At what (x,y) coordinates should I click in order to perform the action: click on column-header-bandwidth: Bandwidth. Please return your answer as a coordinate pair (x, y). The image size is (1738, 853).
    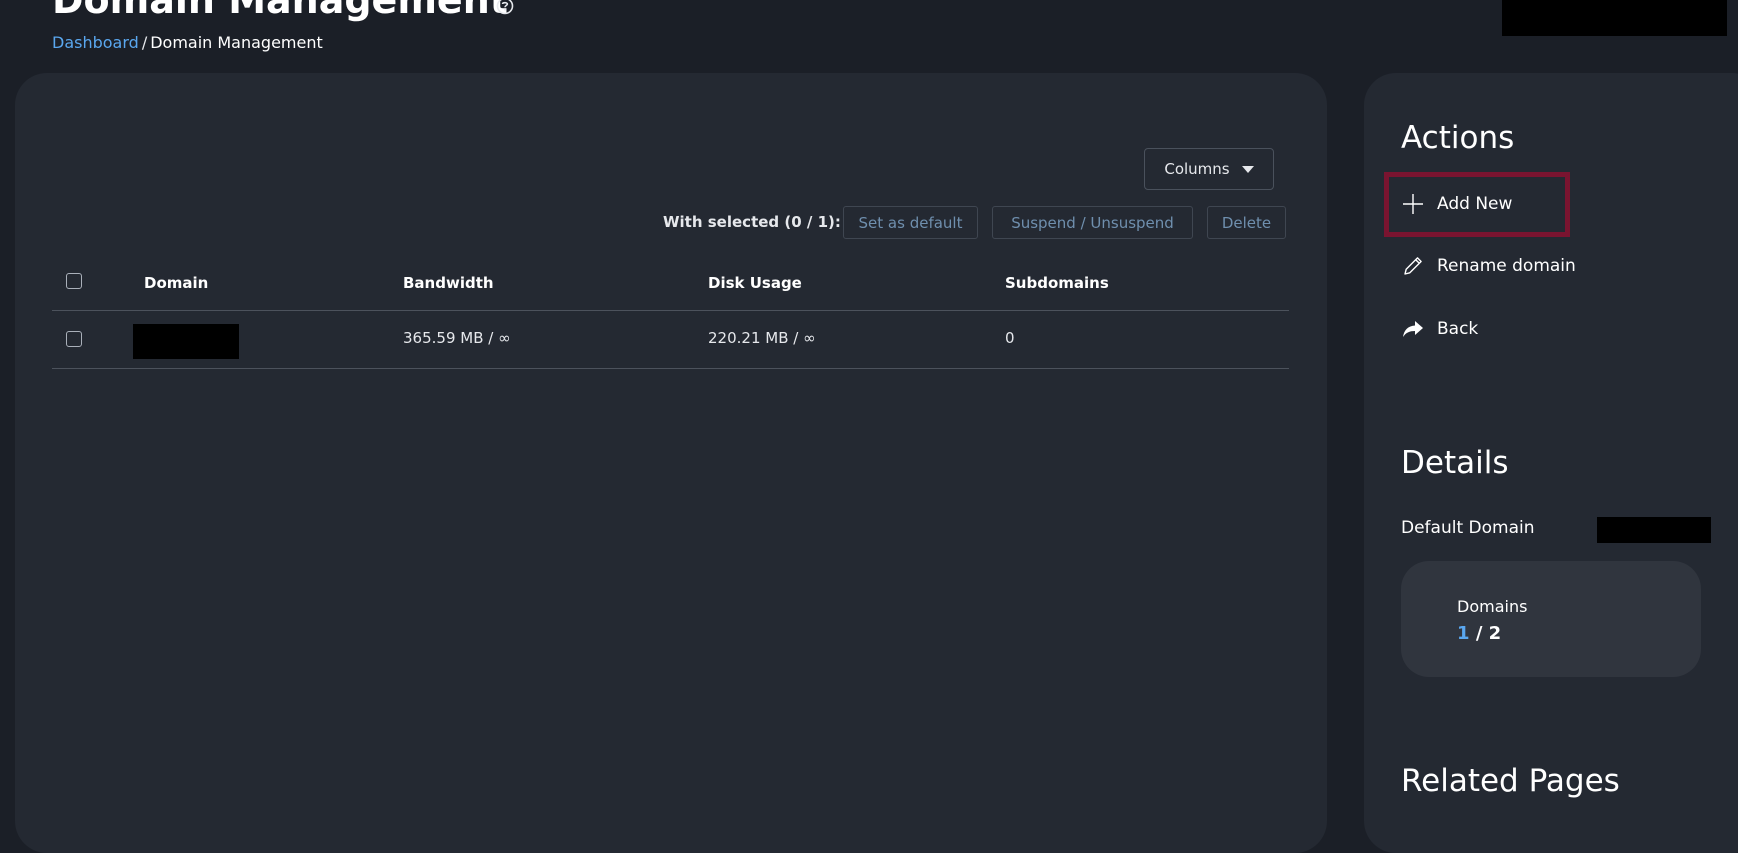
    Looking at the image, I should click on (448, 283).